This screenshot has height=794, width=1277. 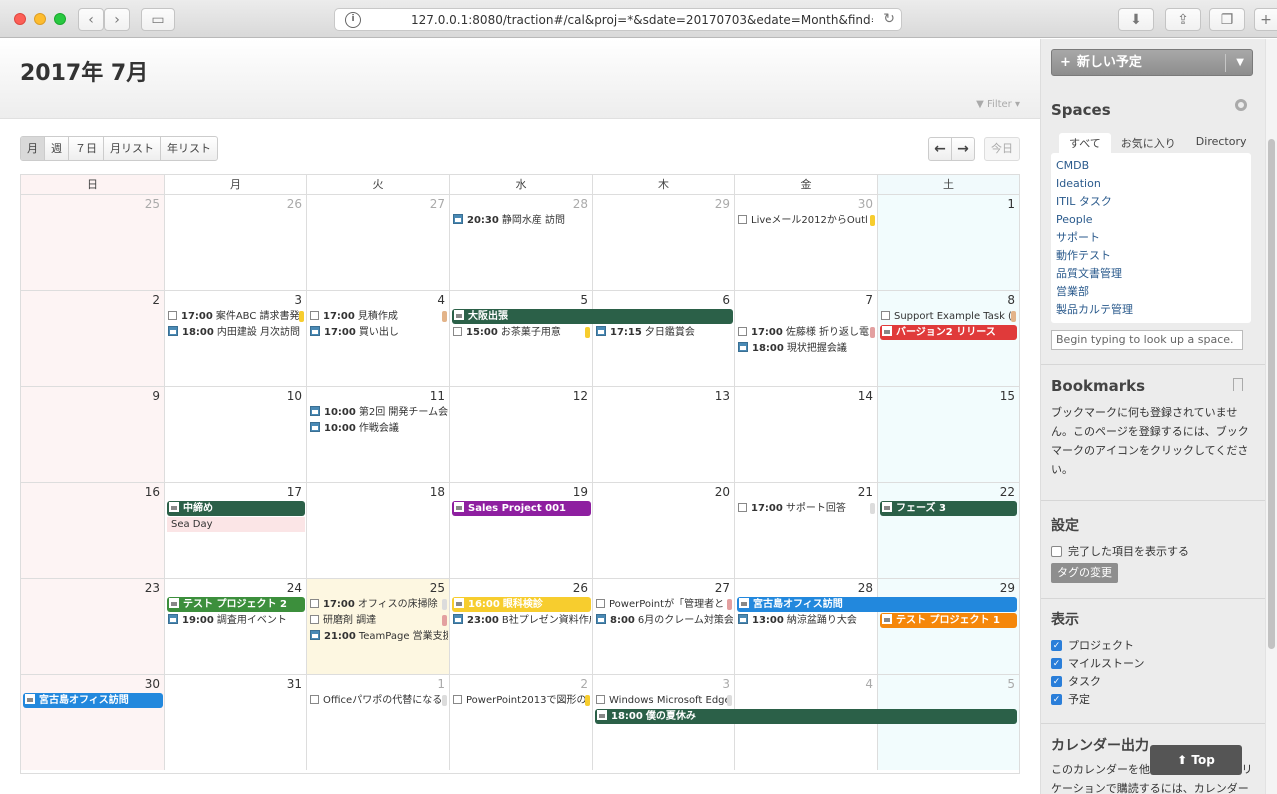 What do you see at coordinates (236, 524) in the screenshot?
I see `calendar-event: Sea Day` at bounding box center [236, 524].